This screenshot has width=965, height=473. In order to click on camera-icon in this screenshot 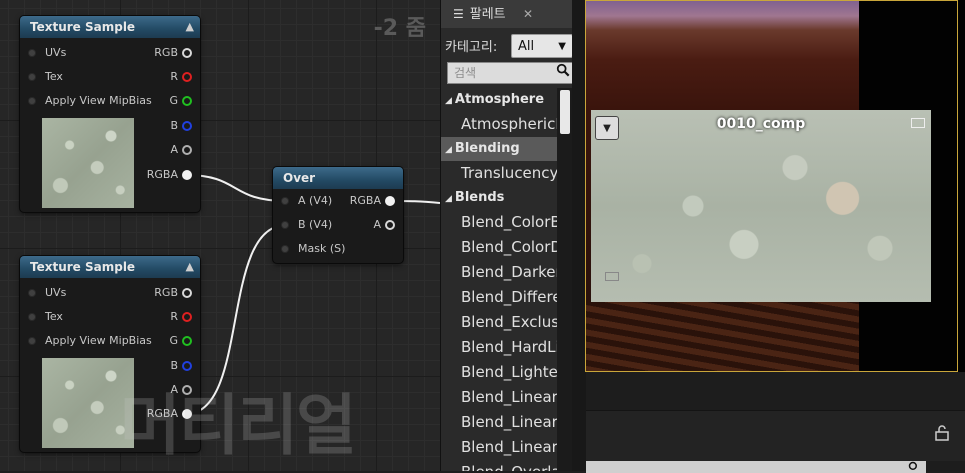, I will do `click(612, 276)`.